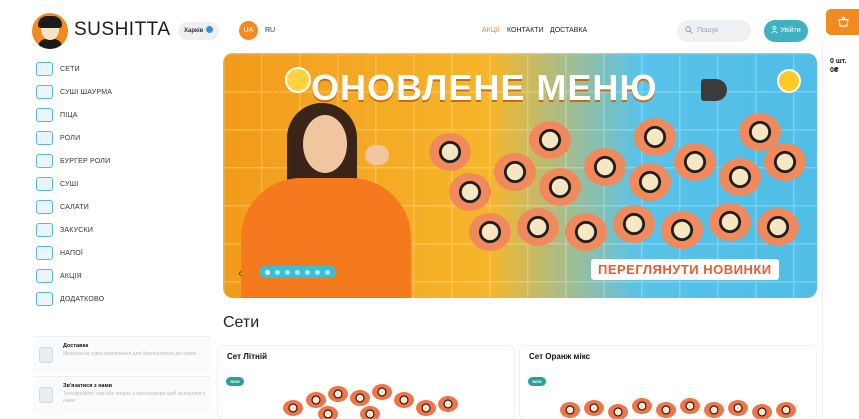 The image size is (859, 419). I want to click on logo-icon, so click(50, 31).